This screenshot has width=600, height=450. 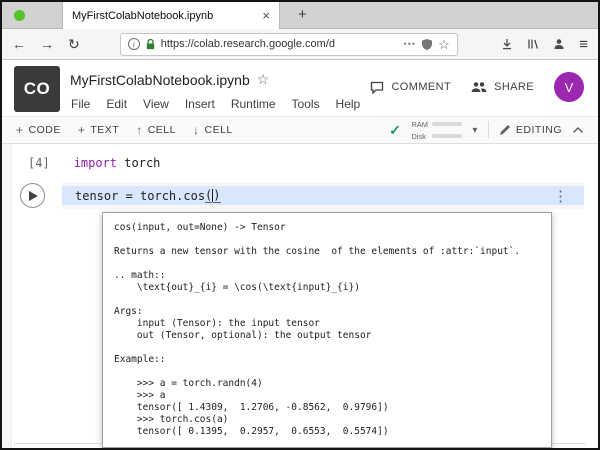 What do you see at coordinates (253, 104) in the screenshot?
I see `menu-runtime: Runtime` at bounding box center [253, 104].